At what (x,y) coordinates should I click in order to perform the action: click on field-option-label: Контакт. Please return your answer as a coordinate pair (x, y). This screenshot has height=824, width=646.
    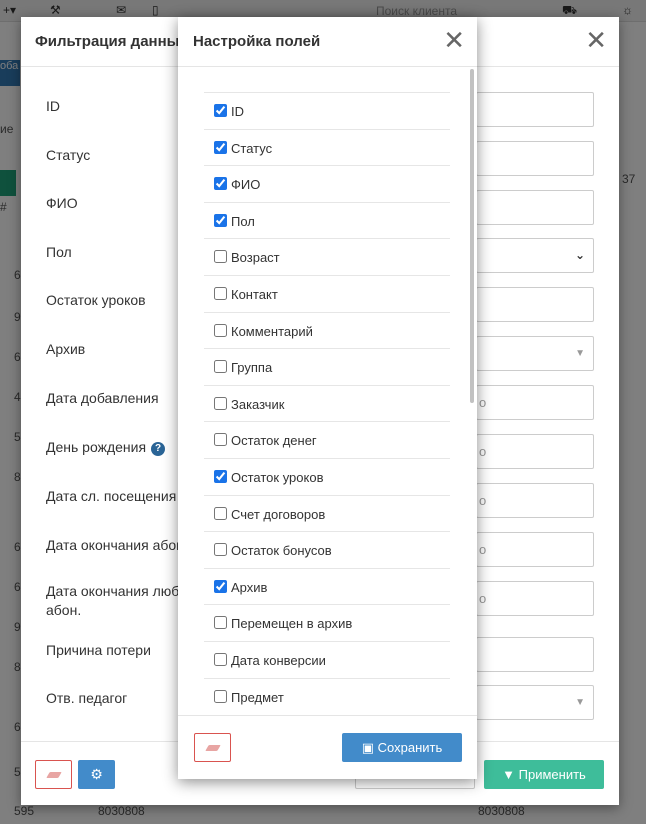
    Looking at the image, I should click on (254, 294).